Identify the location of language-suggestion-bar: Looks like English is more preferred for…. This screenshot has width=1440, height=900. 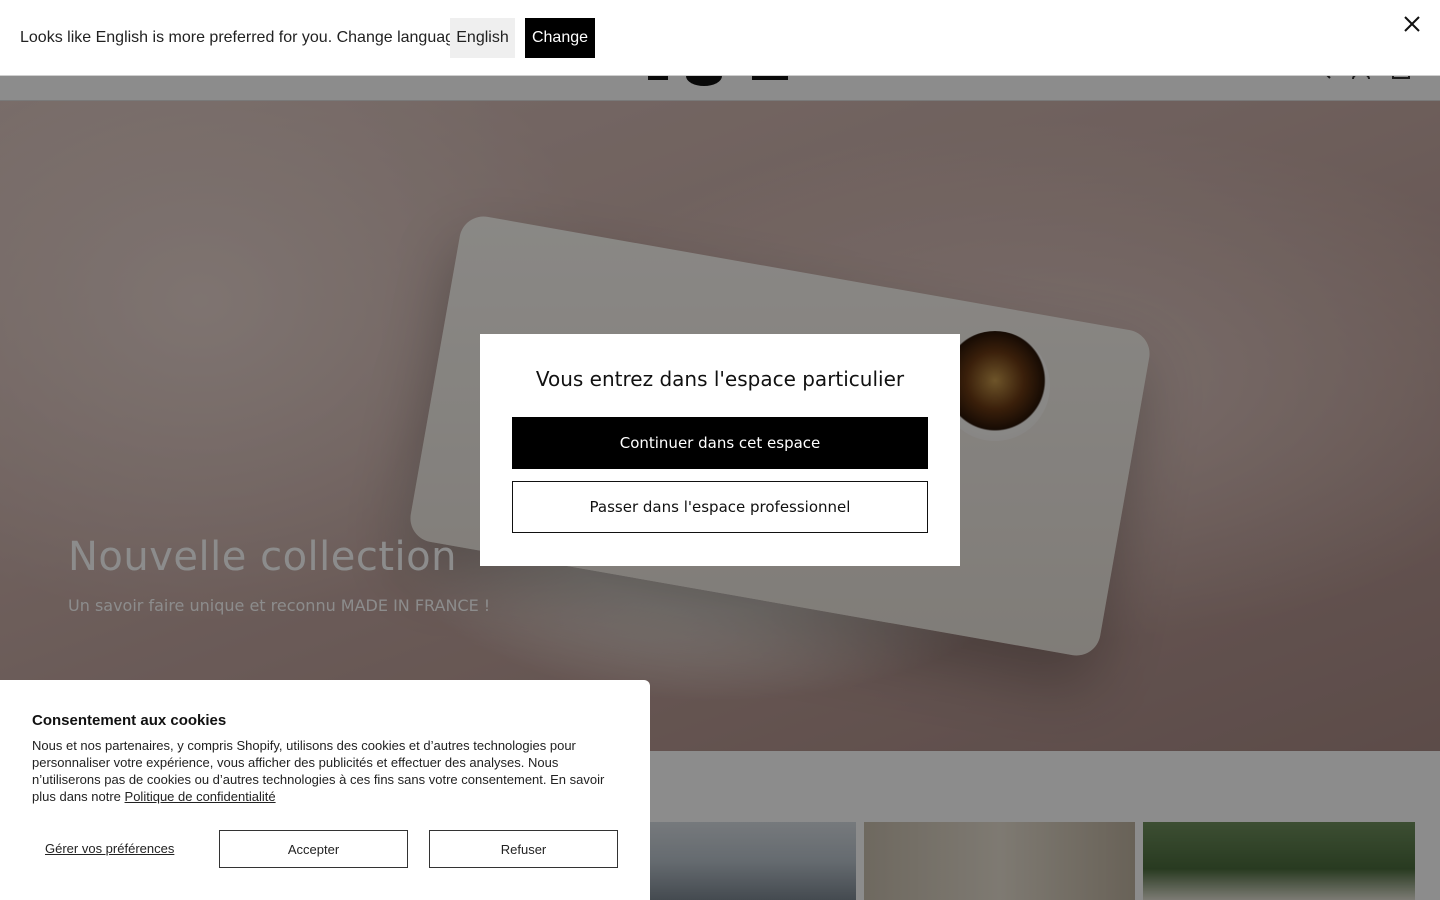
(720, 38).